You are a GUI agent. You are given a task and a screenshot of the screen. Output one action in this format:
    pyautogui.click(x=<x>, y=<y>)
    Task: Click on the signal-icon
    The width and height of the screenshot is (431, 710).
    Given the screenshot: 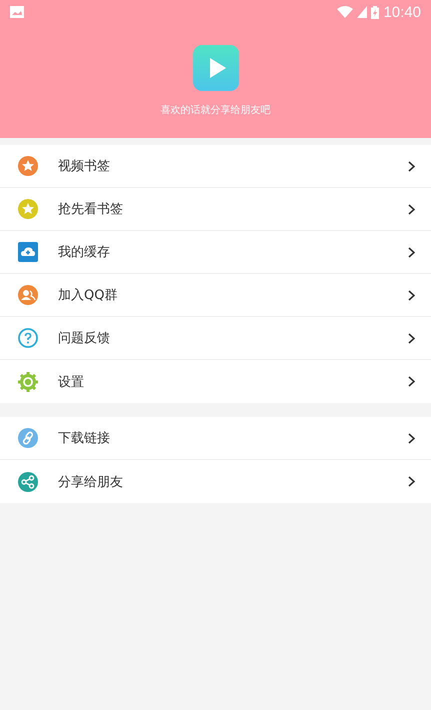 What is the action you would take?
    pyautogui.click(x=362, y=12)
    